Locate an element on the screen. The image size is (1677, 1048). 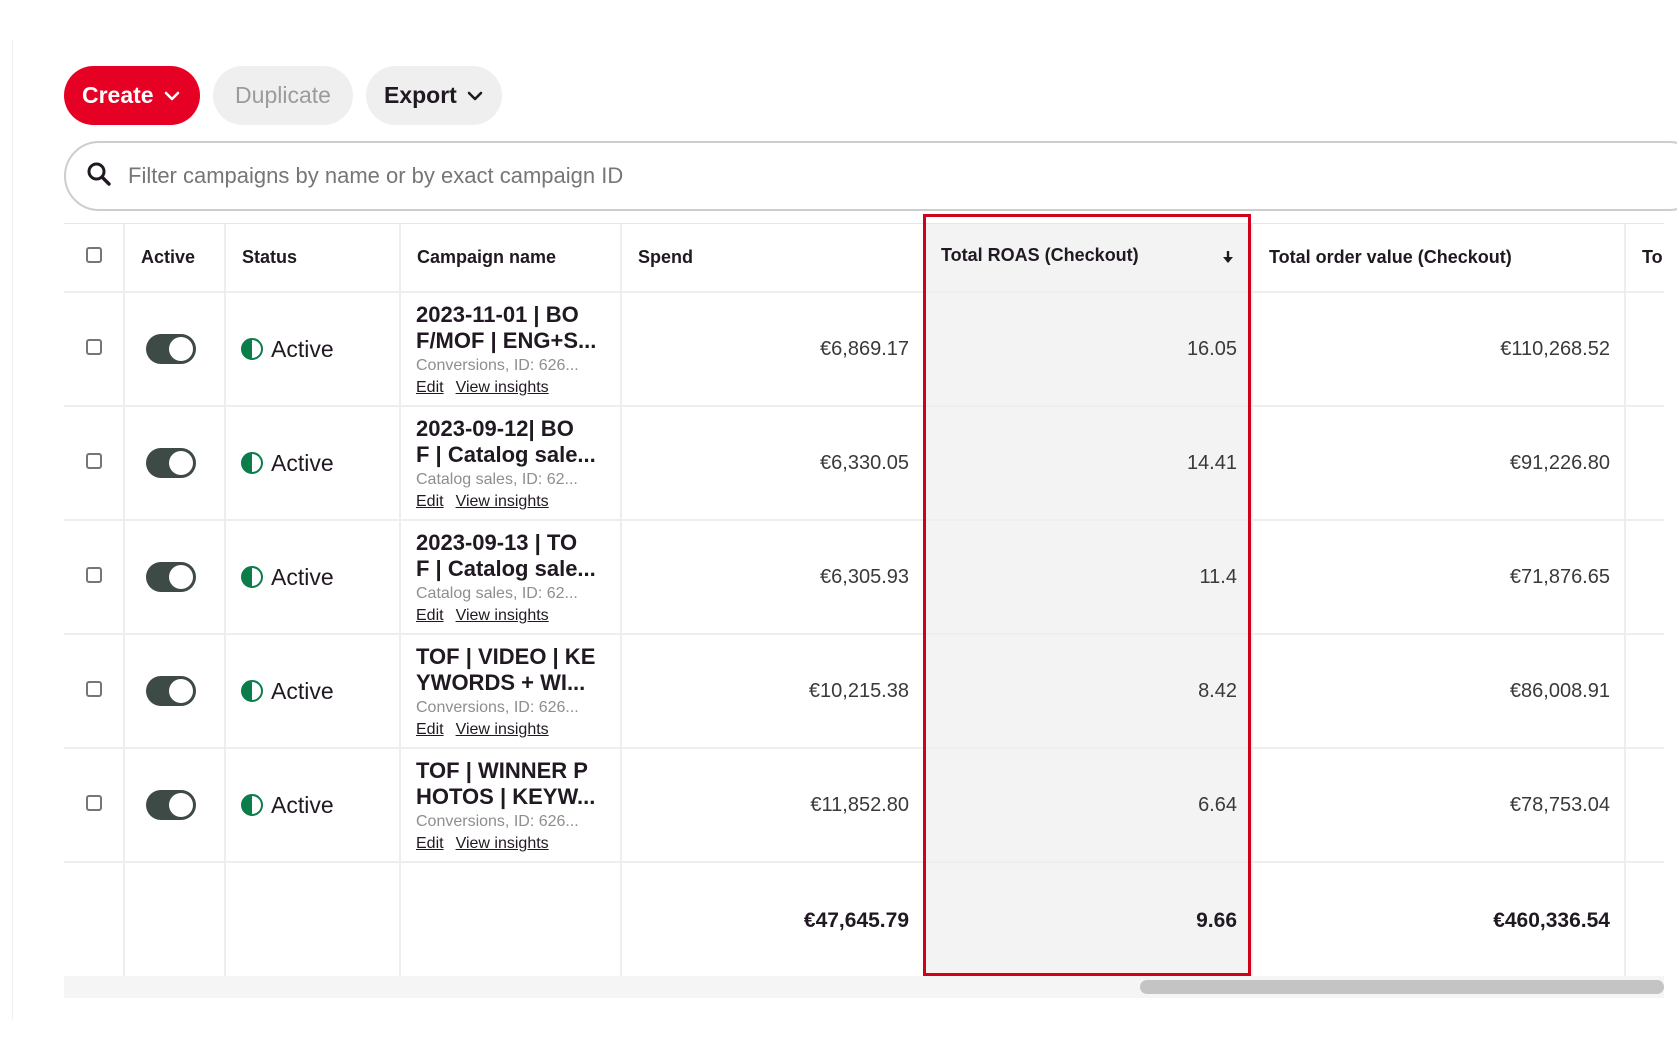
horizontal-scrollbar-thumb is located at coordinates (1402, 987).